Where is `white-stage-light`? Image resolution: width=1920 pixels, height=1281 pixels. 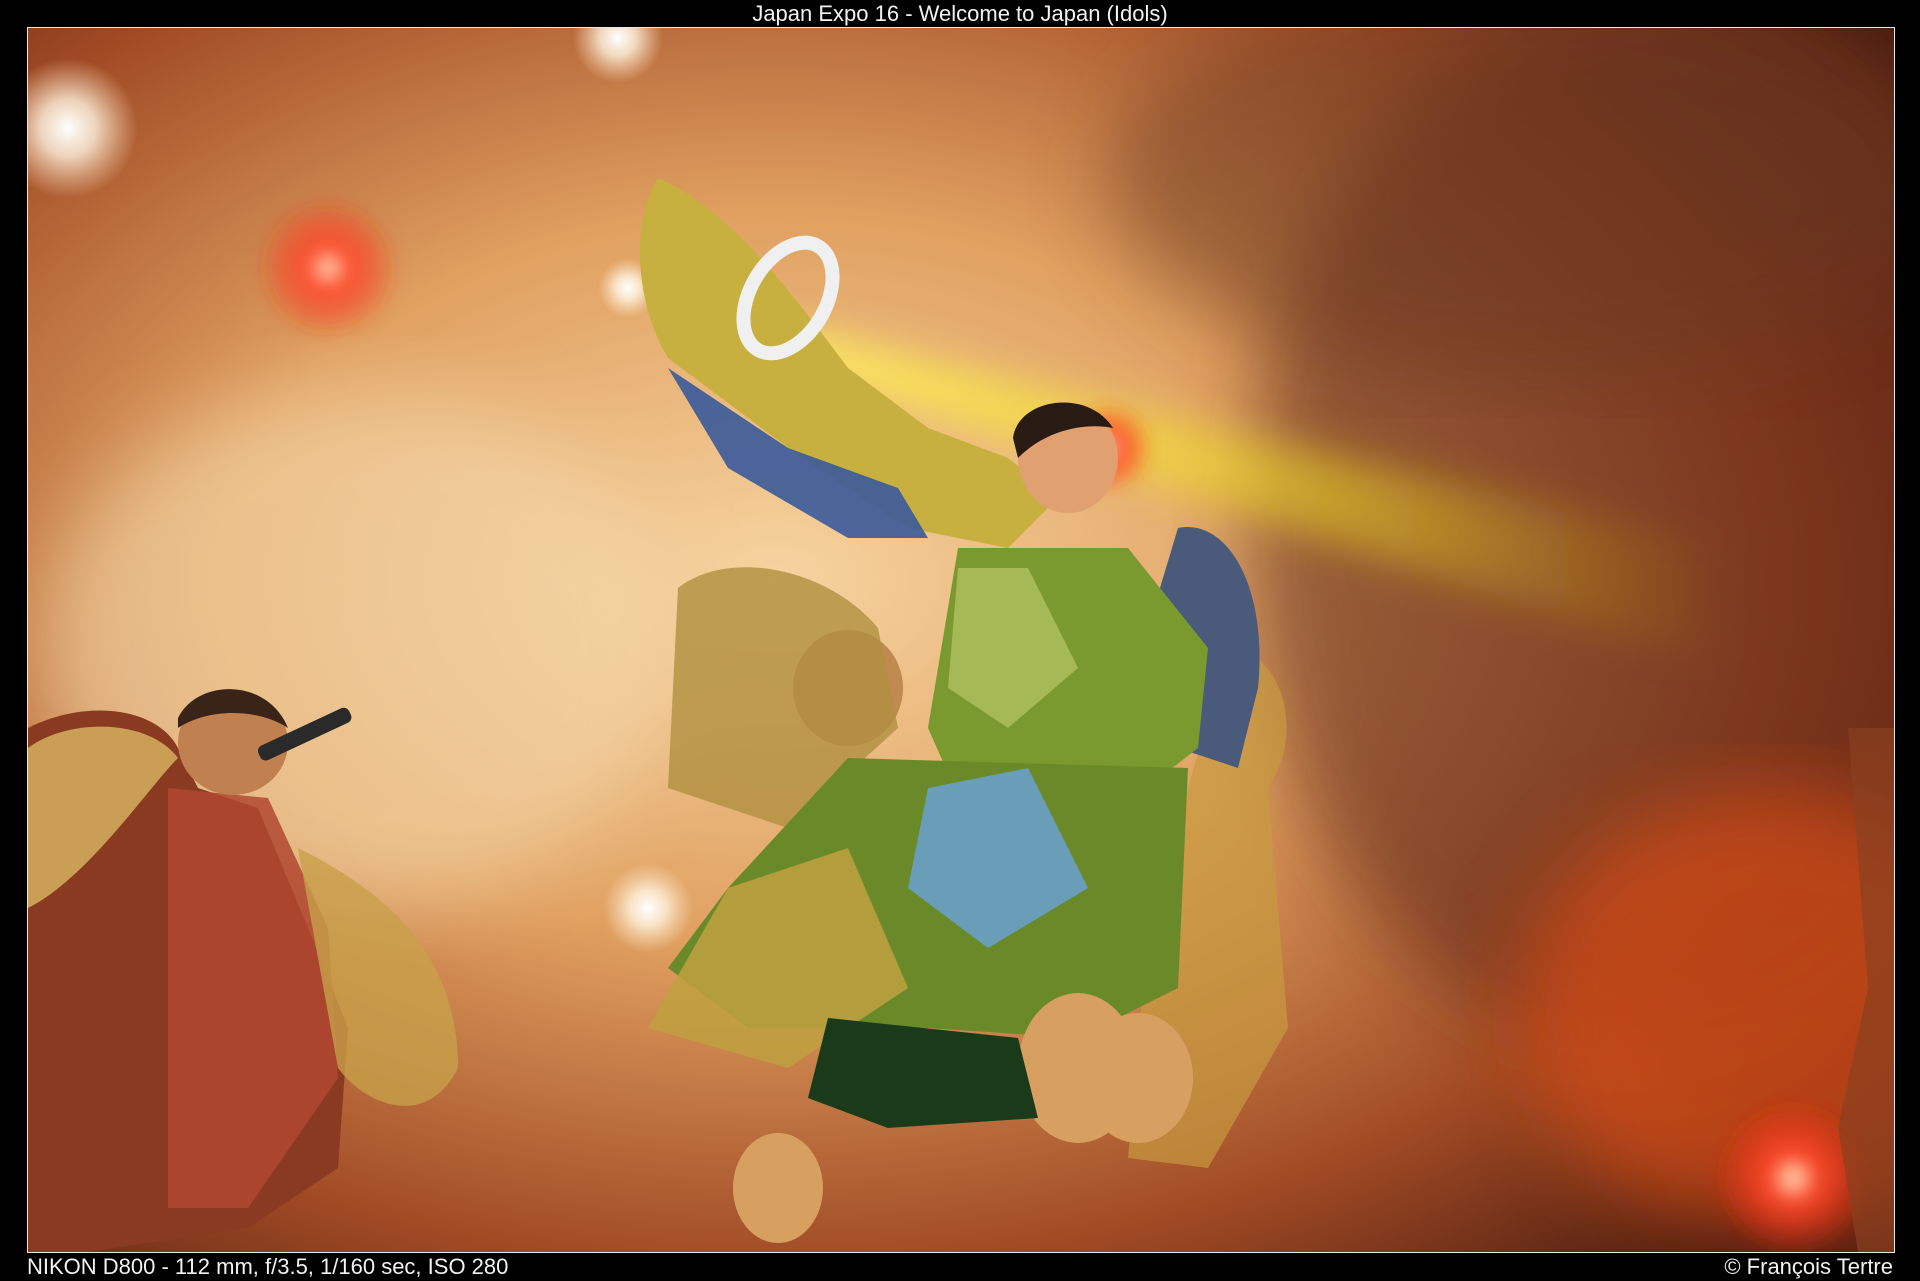 white-stage-light is located at coordinates (648, 908).